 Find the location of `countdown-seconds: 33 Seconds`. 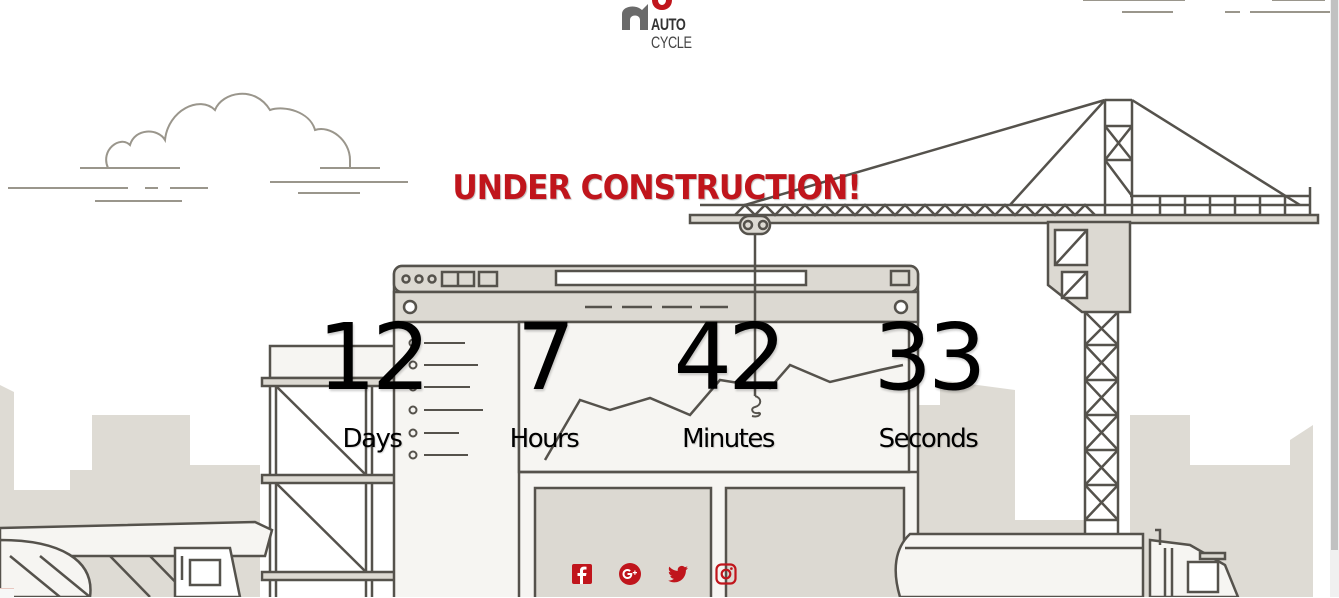

countdown-seconds: 33 Seconds is located at coordinates (928, 379).